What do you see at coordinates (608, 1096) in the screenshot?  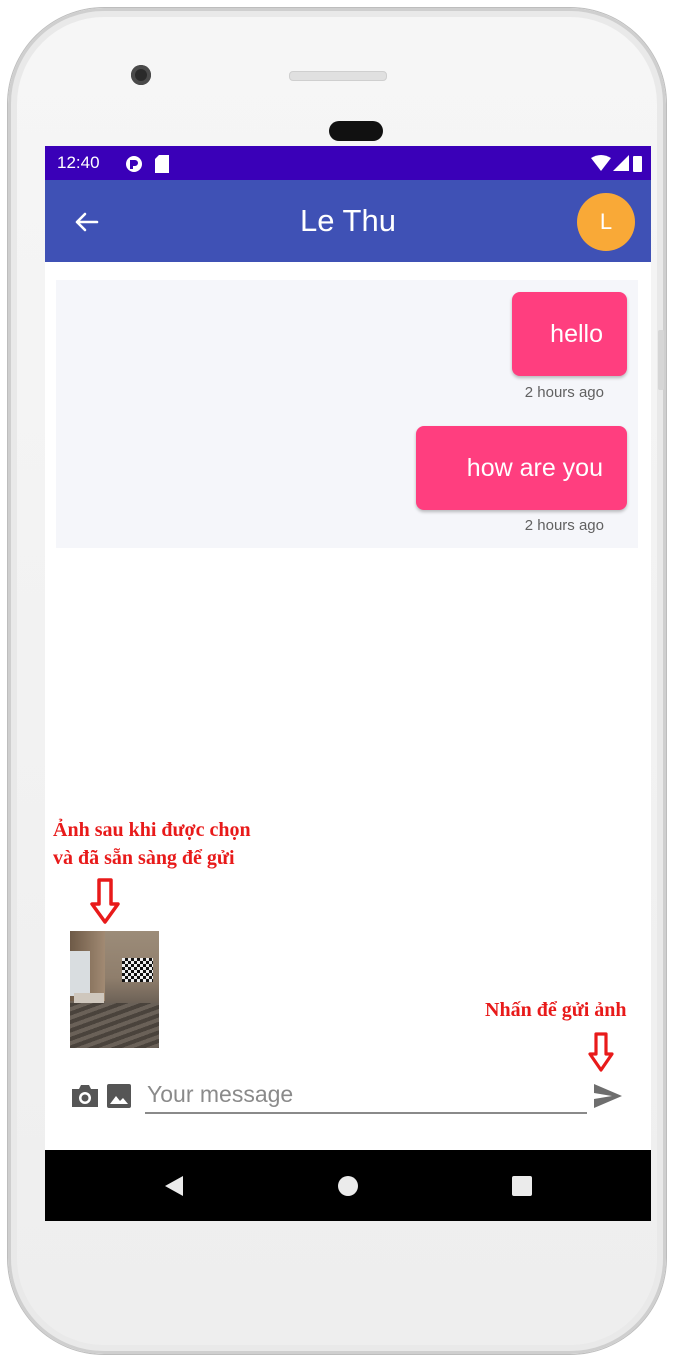 I see `send-icon` at bounding box center [608, 1096].